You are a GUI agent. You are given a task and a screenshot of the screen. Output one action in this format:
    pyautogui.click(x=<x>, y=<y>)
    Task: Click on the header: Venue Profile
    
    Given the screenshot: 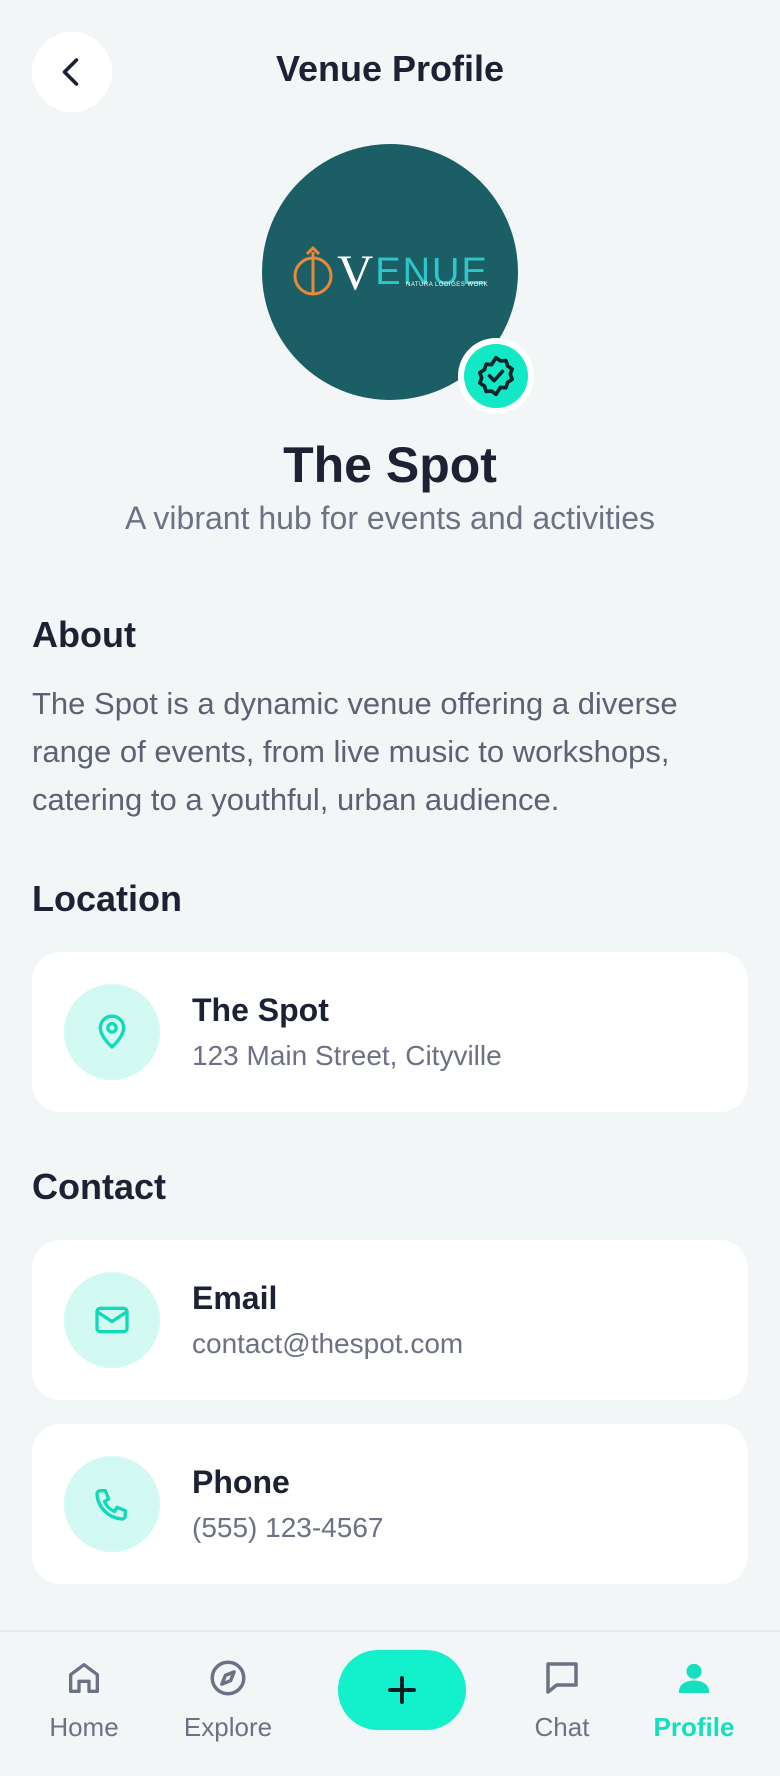 What is the action you would take?
    pyautogui.click(x=390, y=75)
    